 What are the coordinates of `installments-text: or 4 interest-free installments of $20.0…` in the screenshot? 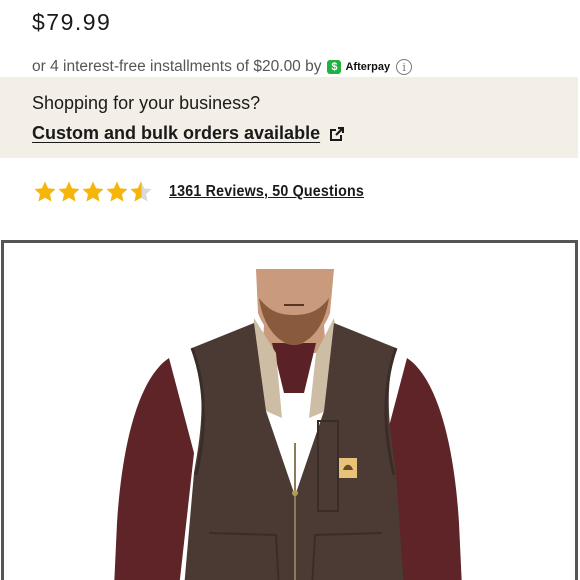 It's located at (177, 66).